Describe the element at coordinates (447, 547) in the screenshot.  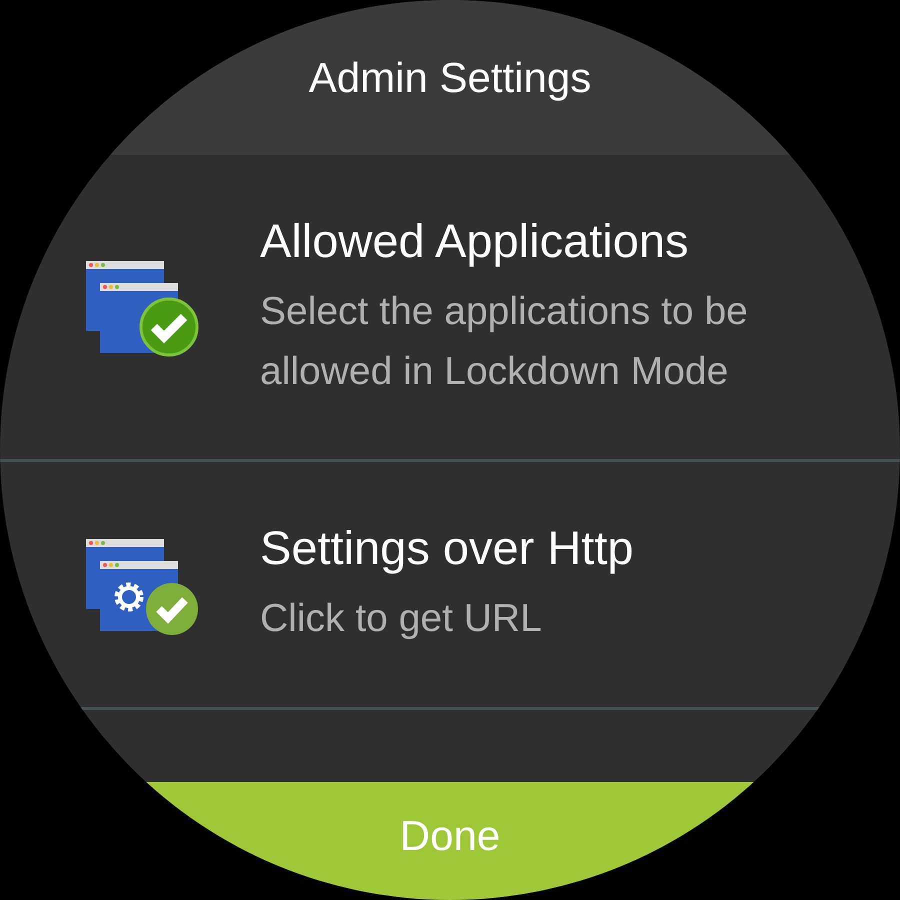
I see `item-title: Settings over Http` at that location.